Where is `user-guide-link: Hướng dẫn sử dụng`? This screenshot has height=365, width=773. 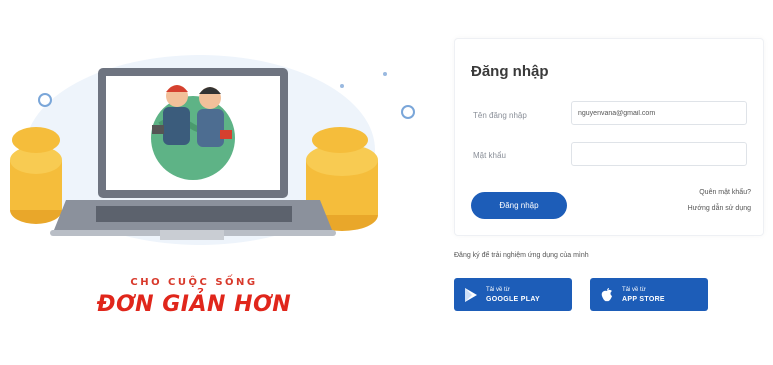
user-guide-link: Hướng dẫn sử dụng is located at coordinates (719, 208).